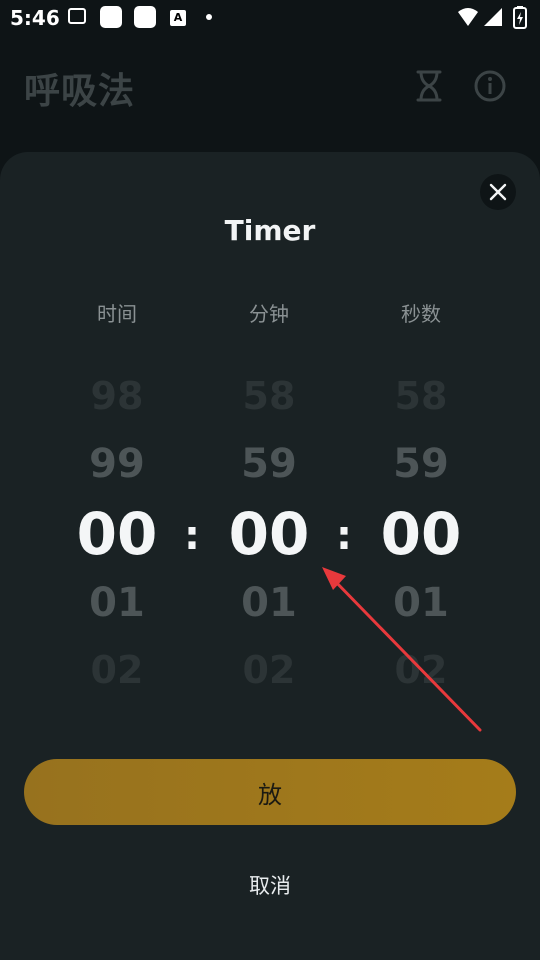 This screenshot has height=960, width=540. What do you see at coordinates (270, 885) in the screenshot?
I see `cancel-button: 取消` at bounding box center [270, 885].